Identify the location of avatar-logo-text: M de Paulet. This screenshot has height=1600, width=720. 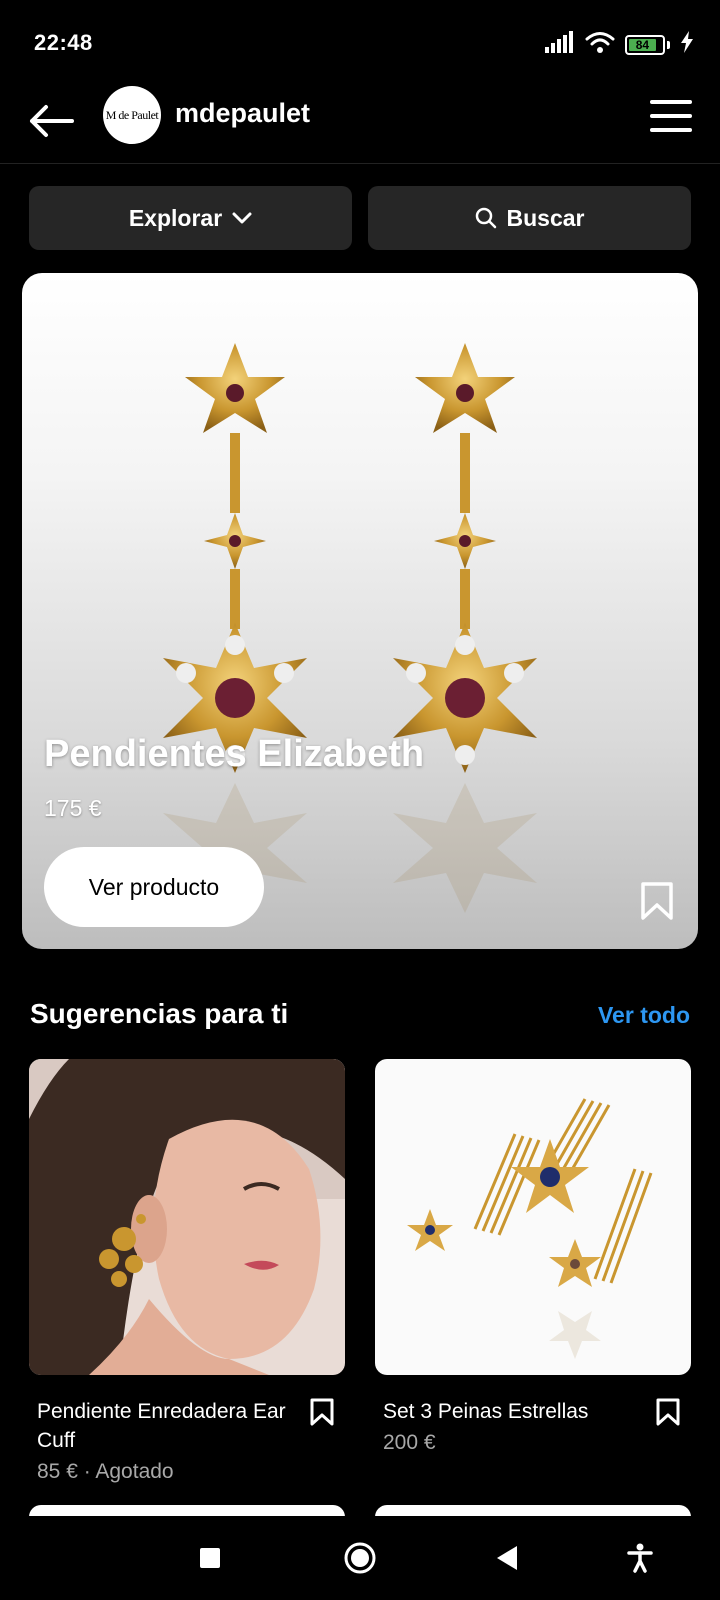
(132, 114).